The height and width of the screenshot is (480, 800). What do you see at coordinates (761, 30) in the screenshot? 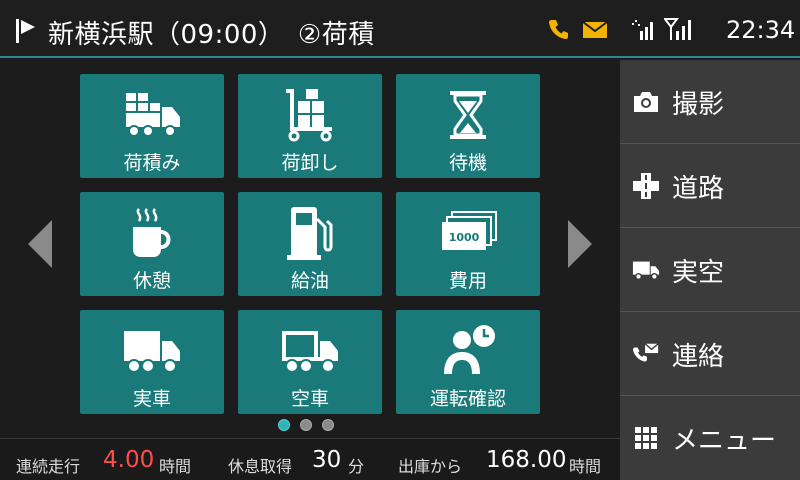
I see `clock: 22:34` at bounding box center [761, 30].